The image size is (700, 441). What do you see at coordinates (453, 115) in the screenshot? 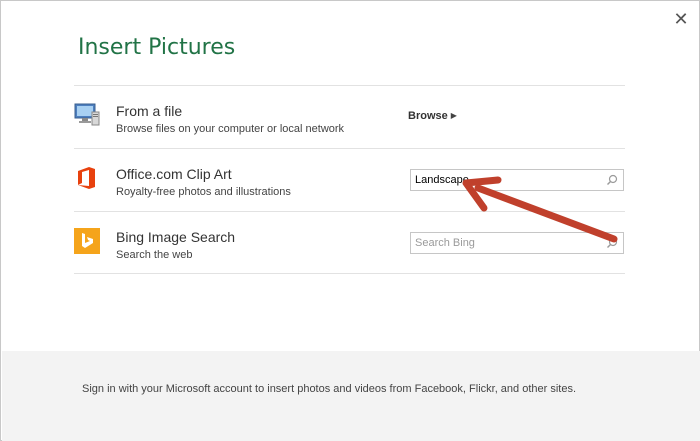
I see `triangle-right-icon: ▶` at bounding box center [453, 115].